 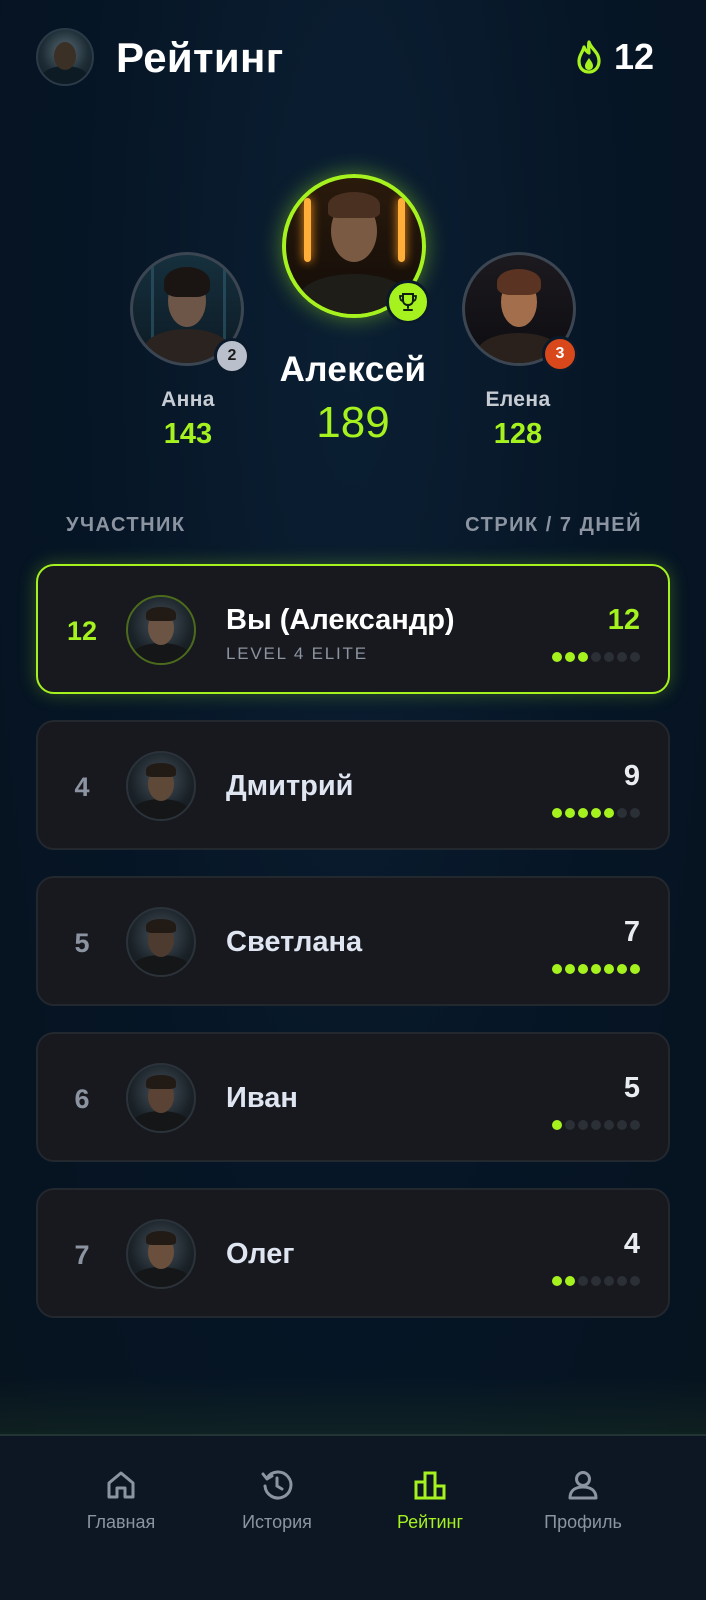 What do you see at coordinates (121, 1485) in the screenshot?
I see `home-icon` at bounding box center [121, 1485].